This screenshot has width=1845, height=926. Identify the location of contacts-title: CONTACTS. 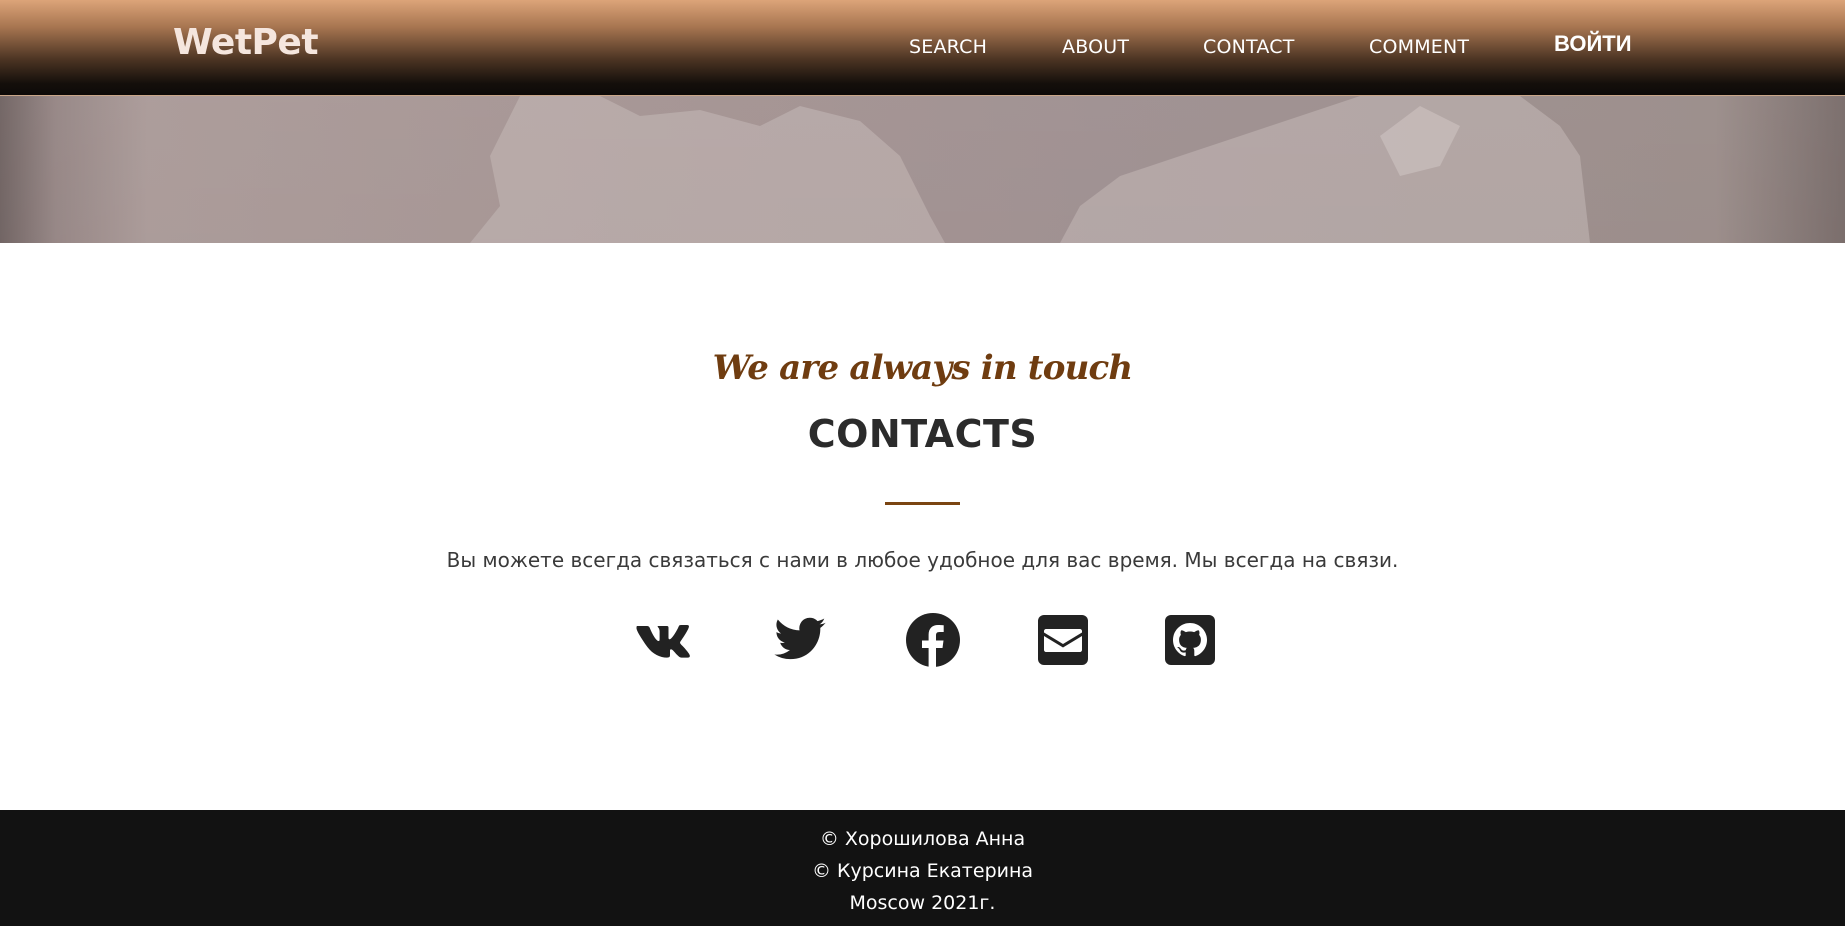
(922, 434).